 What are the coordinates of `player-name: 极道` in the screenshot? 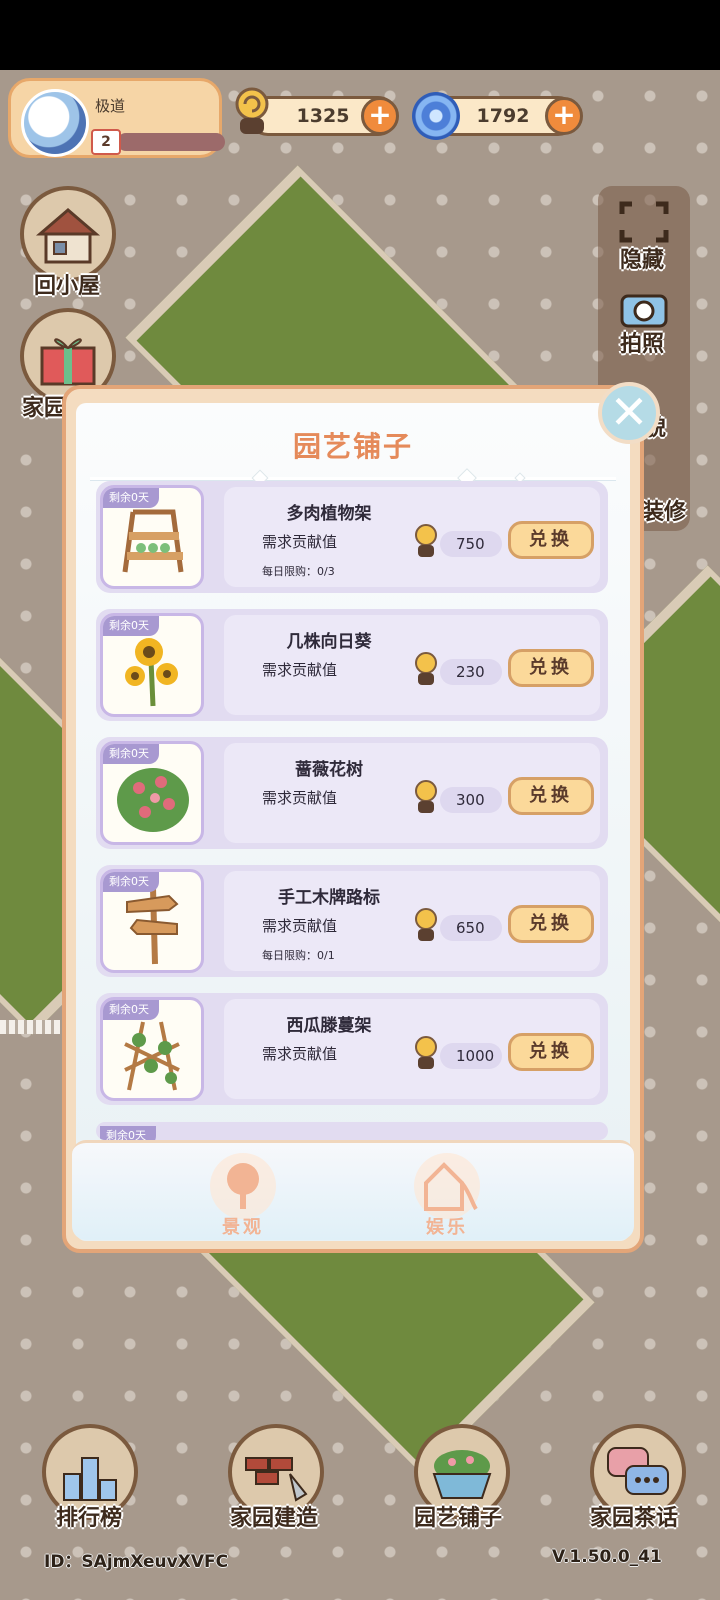 It's located at (110, 106).